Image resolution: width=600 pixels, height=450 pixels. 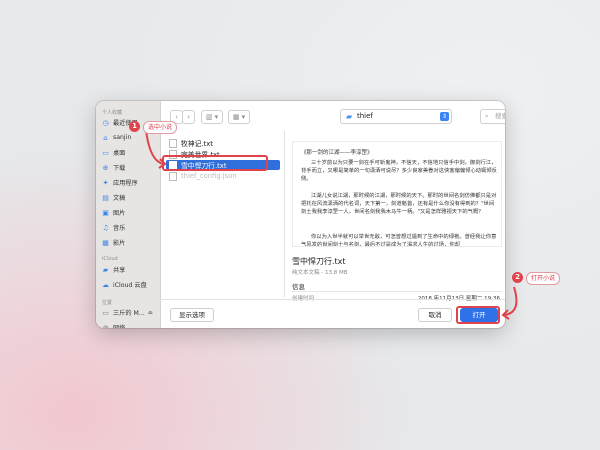 What do you see at coordinates (105, 182) in the screenshot?
I see `applications-icon: ✦` at bounding box center [105, 182].